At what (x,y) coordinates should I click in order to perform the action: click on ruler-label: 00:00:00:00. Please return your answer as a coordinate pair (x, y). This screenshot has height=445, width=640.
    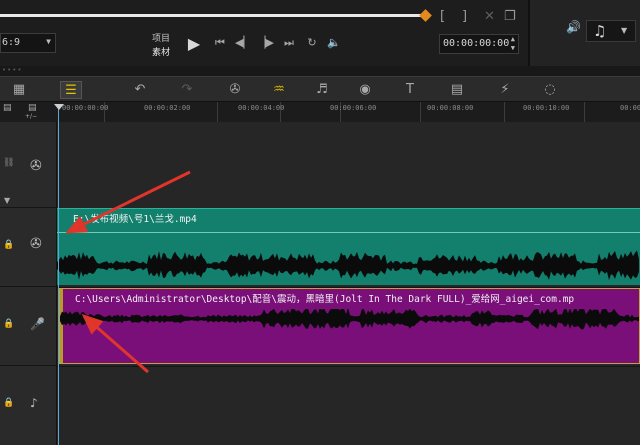
    Looking at the image, I should click on (85, 108).